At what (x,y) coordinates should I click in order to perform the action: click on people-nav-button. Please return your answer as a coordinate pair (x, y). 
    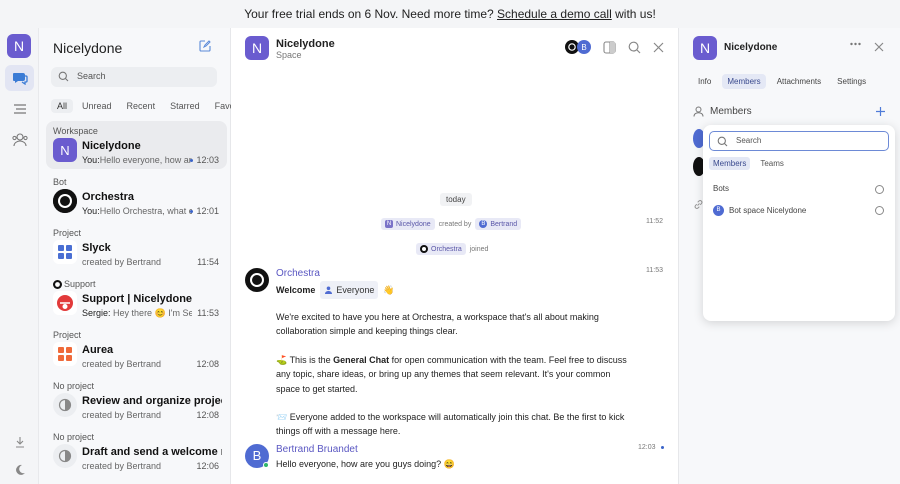
    Looking at the image, I should click on (19, 140).